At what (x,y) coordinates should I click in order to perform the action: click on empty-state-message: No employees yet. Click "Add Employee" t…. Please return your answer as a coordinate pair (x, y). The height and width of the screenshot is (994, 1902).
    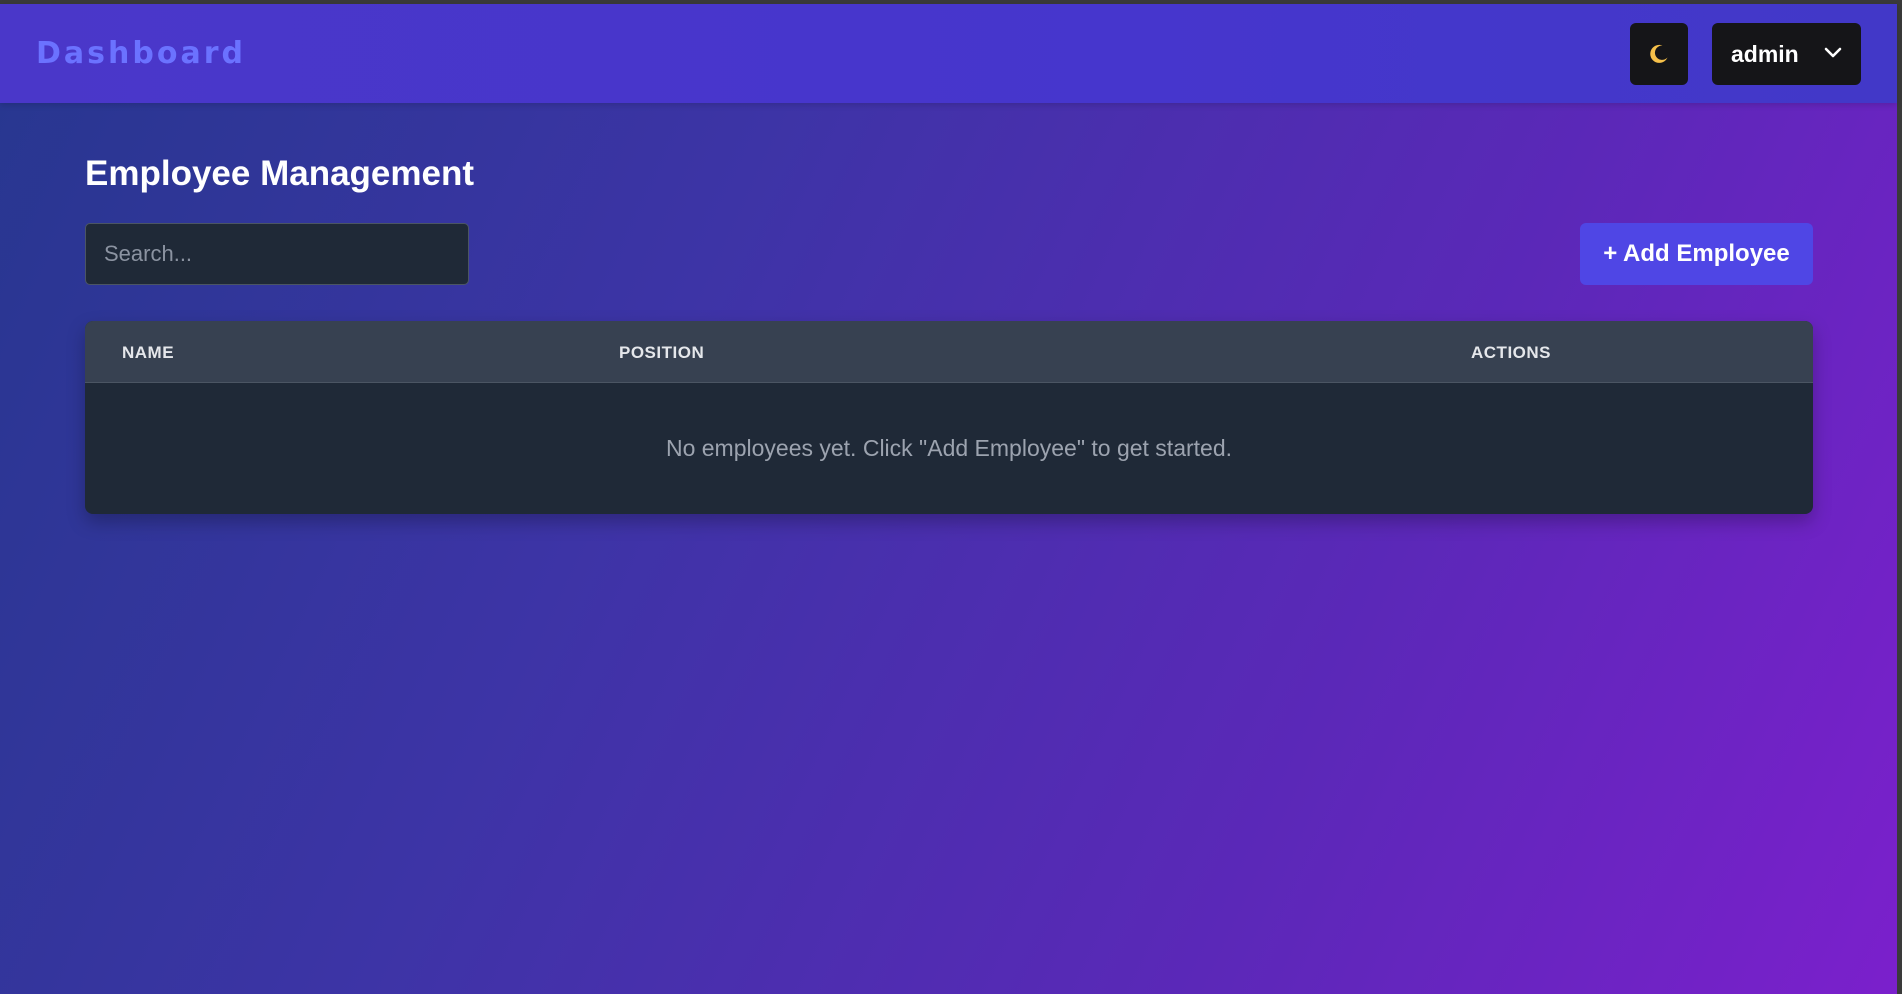
    Looking at the image, I should click on (949, 448).